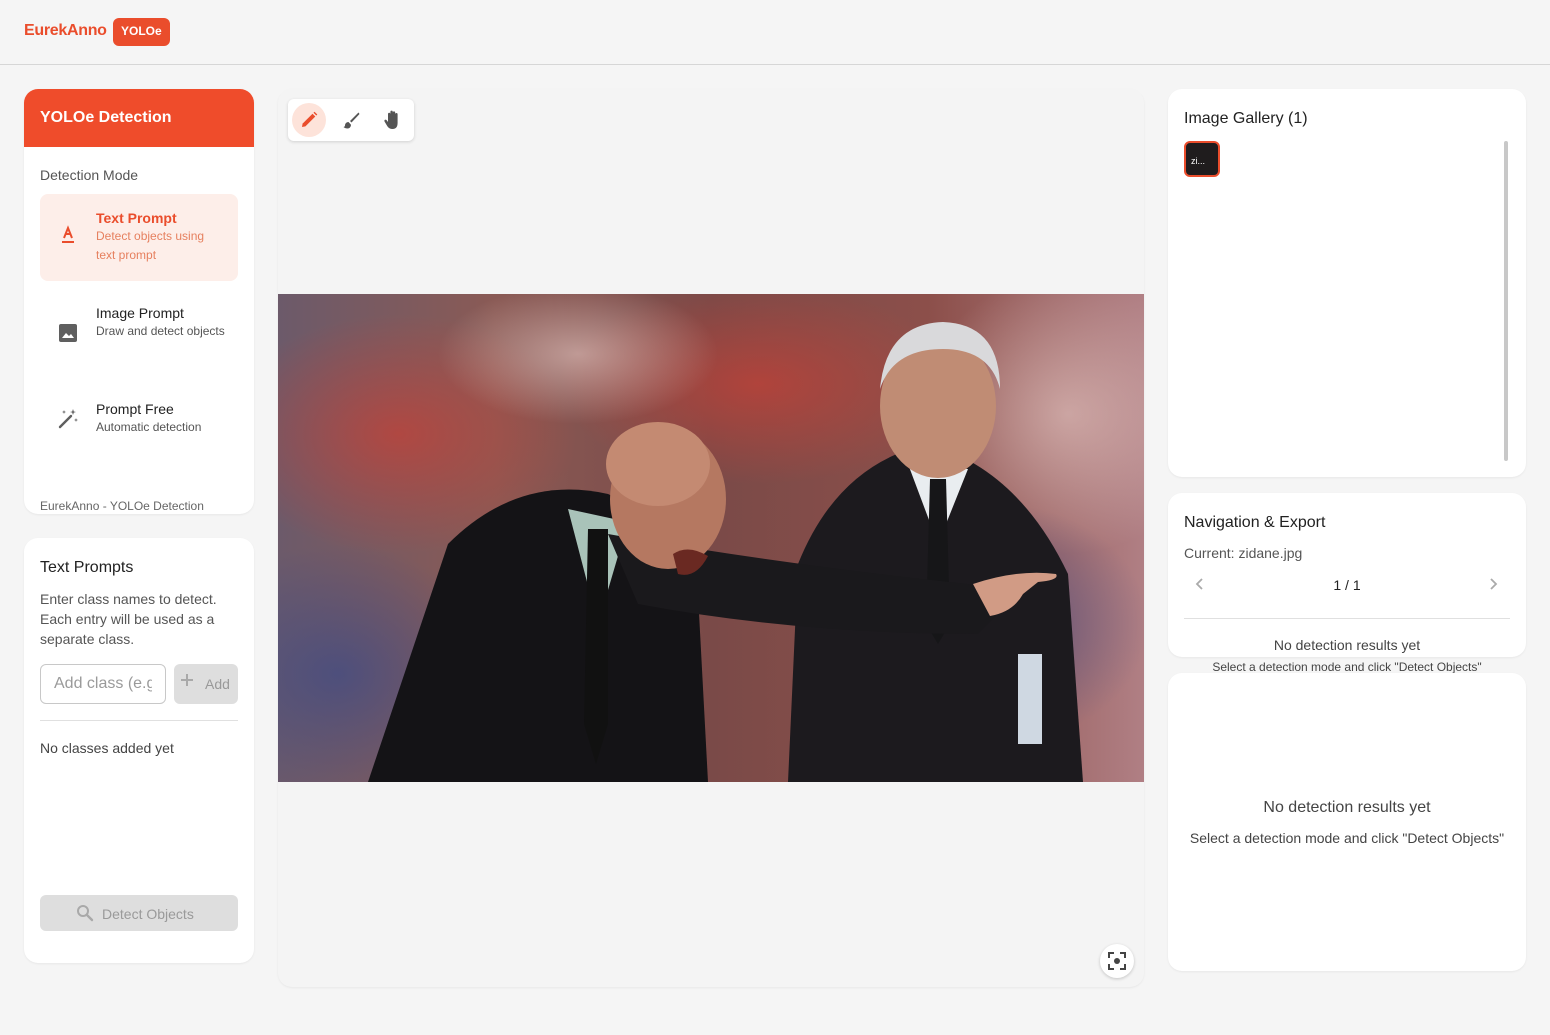  I want to click on canvas-toolbar, so click(351, 120).